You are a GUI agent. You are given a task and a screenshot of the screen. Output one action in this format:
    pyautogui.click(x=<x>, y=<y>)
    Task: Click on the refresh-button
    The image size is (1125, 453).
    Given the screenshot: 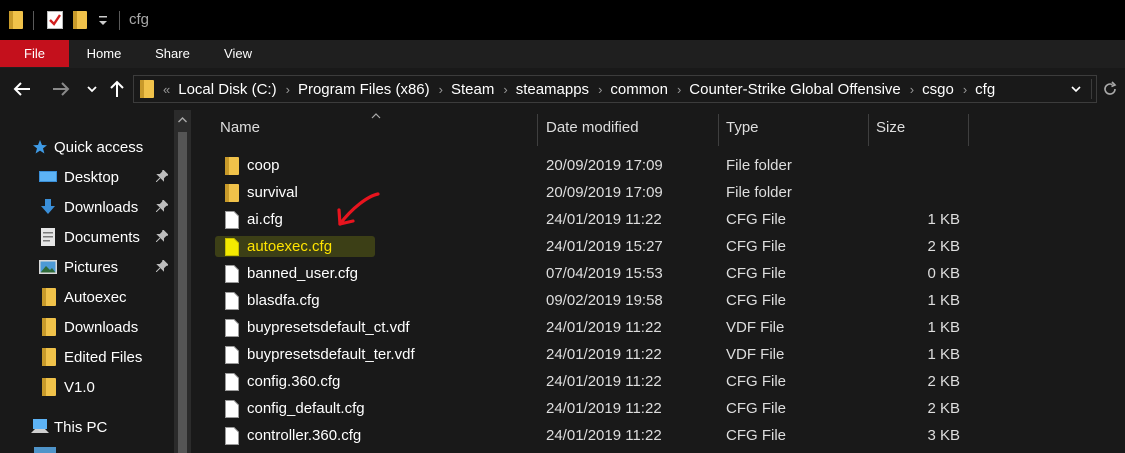 What is the action you would take?
    pyautogui.click(x=1110, y=89)
    